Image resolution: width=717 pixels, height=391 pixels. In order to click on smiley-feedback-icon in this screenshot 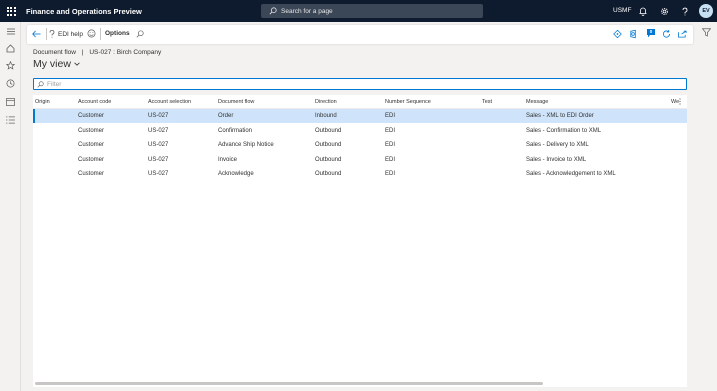, I will do `click(91, 34)`.